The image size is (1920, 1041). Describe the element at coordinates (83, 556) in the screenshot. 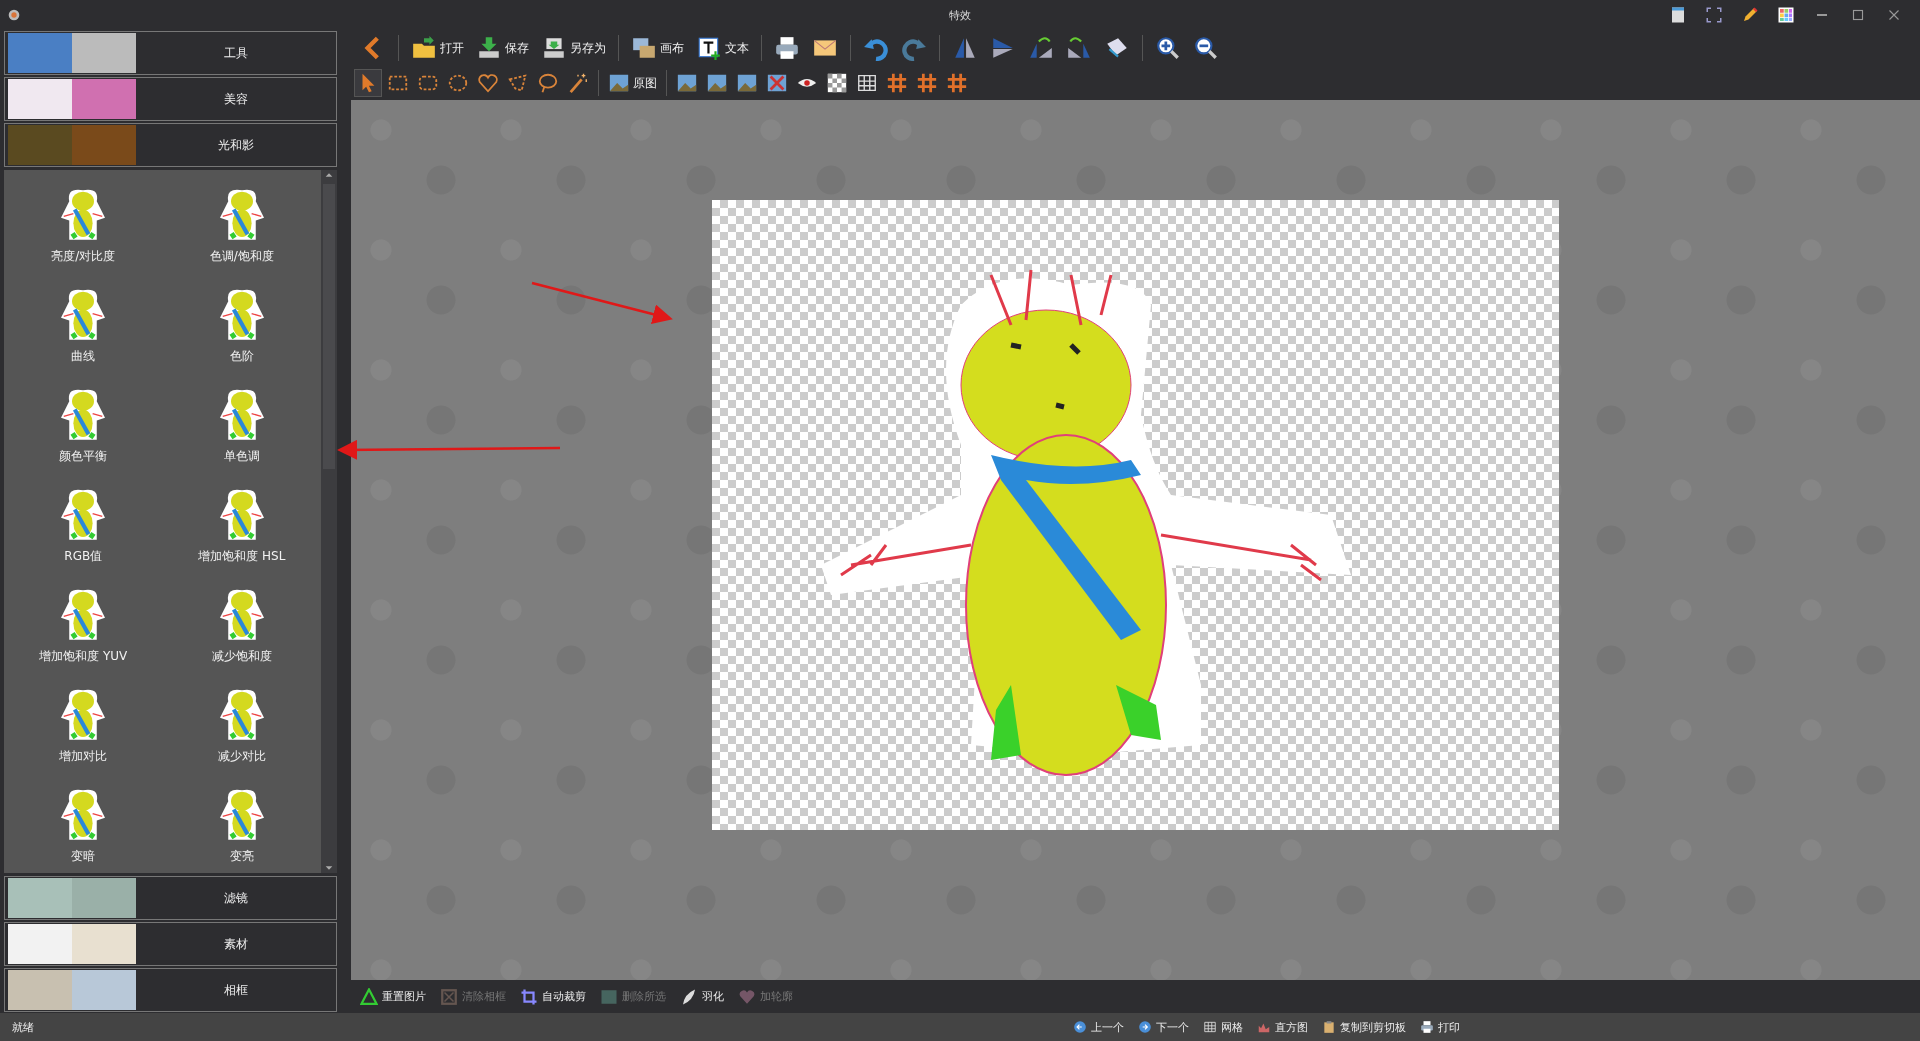

I see `effect-label: RGB值` at that location.